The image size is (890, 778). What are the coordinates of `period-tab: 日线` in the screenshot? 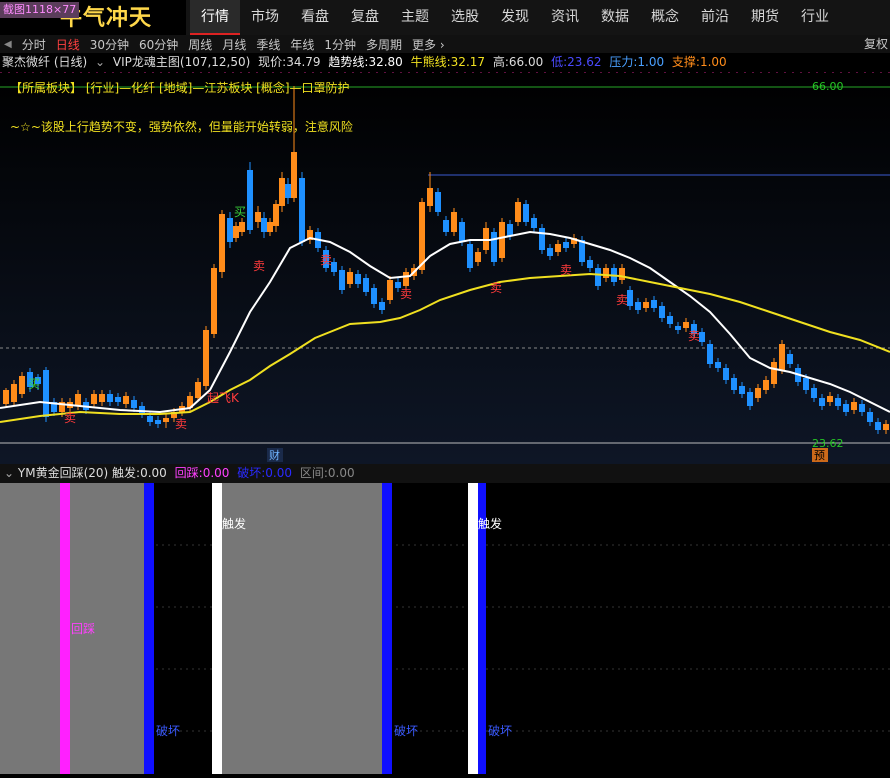 It's located at (68, 44).